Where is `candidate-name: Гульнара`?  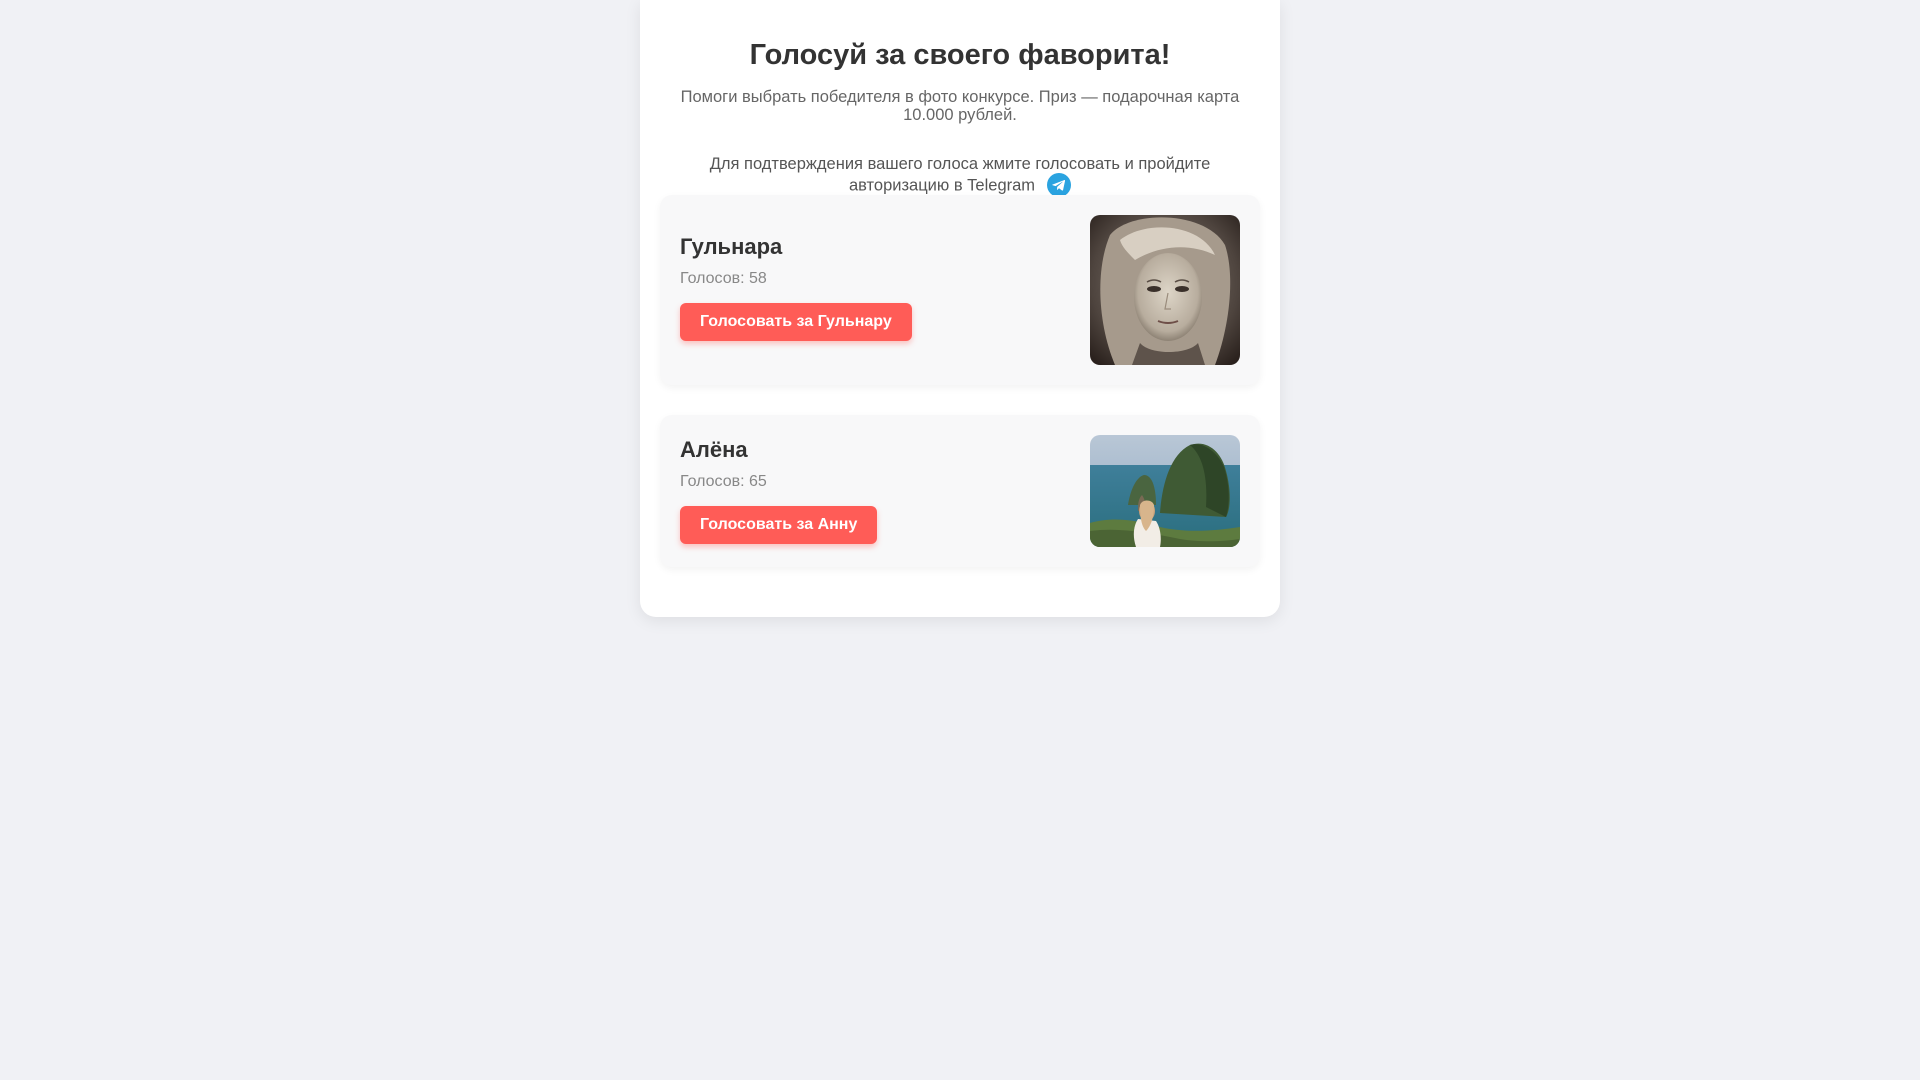 candidate-name: Гульнара is located at coordinates (731, 246).